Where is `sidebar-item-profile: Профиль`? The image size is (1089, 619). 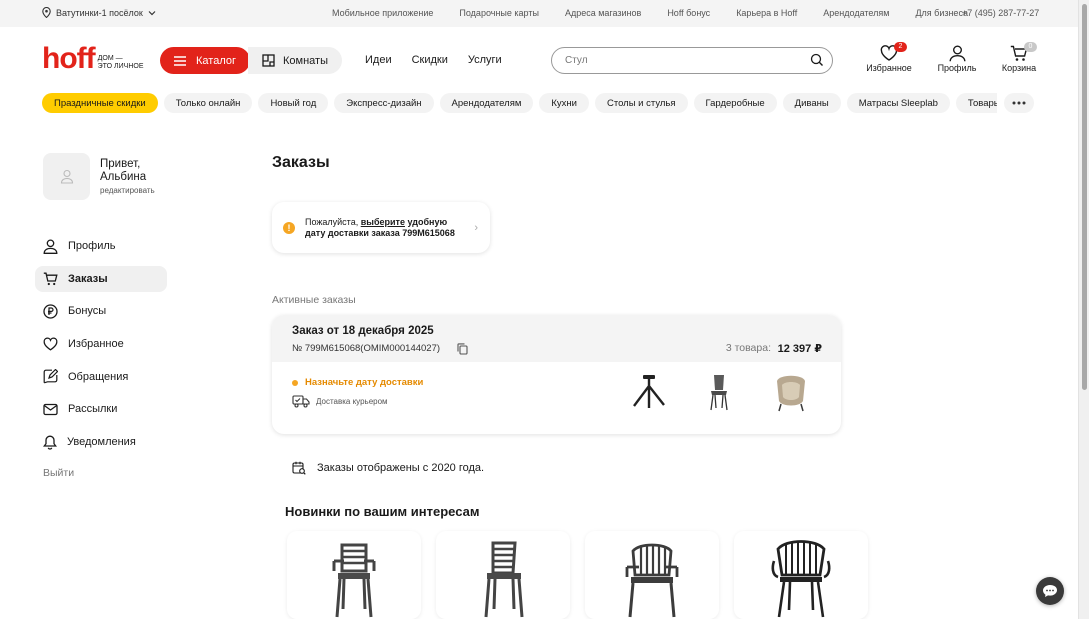
sidebar-item-profile: Профиль is located at coordinates (101, 246).